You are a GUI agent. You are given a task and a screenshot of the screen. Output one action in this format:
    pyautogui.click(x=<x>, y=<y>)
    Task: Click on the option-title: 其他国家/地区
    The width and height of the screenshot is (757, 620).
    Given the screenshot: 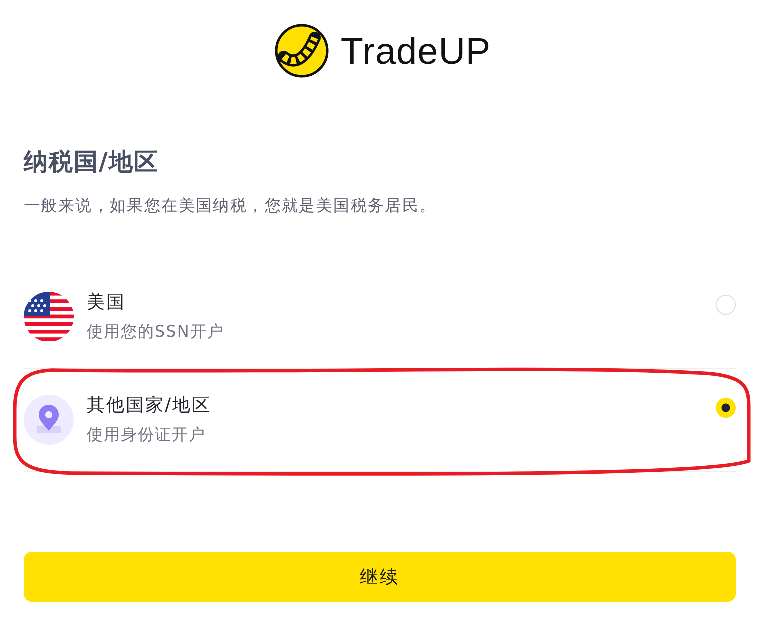 What is the action you would take?
    pyautogui.click(x=149, y=406)
    